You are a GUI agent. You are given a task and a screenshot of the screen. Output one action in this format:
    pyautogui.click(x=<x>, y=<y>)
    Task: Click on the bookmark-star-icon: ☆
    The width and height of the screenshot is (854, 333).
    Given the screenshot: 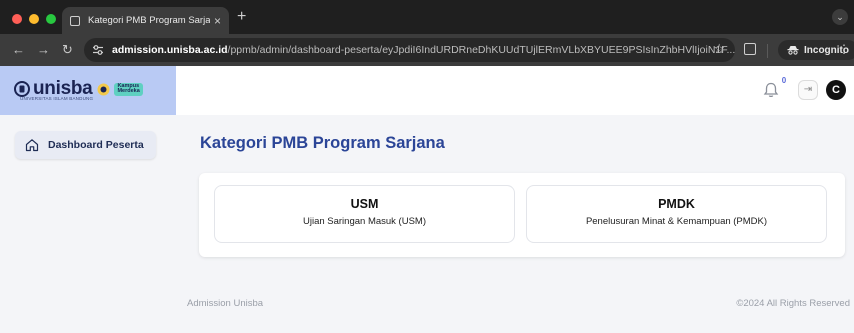 What is the action you would take?
    pyautogui.click(x=719, y=49)
    